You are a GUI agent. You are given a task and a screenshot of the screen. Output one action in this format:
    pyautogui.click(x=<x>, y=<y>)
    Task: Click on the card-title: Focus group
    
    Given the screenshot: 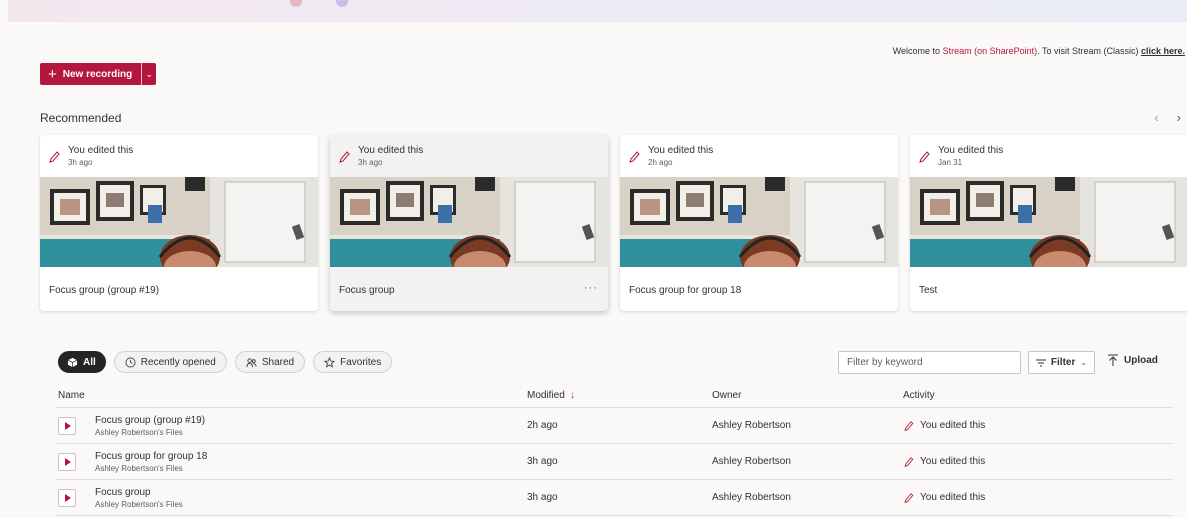 What is the action you would take?
    pyautogui.click(x=367, y=290)
    